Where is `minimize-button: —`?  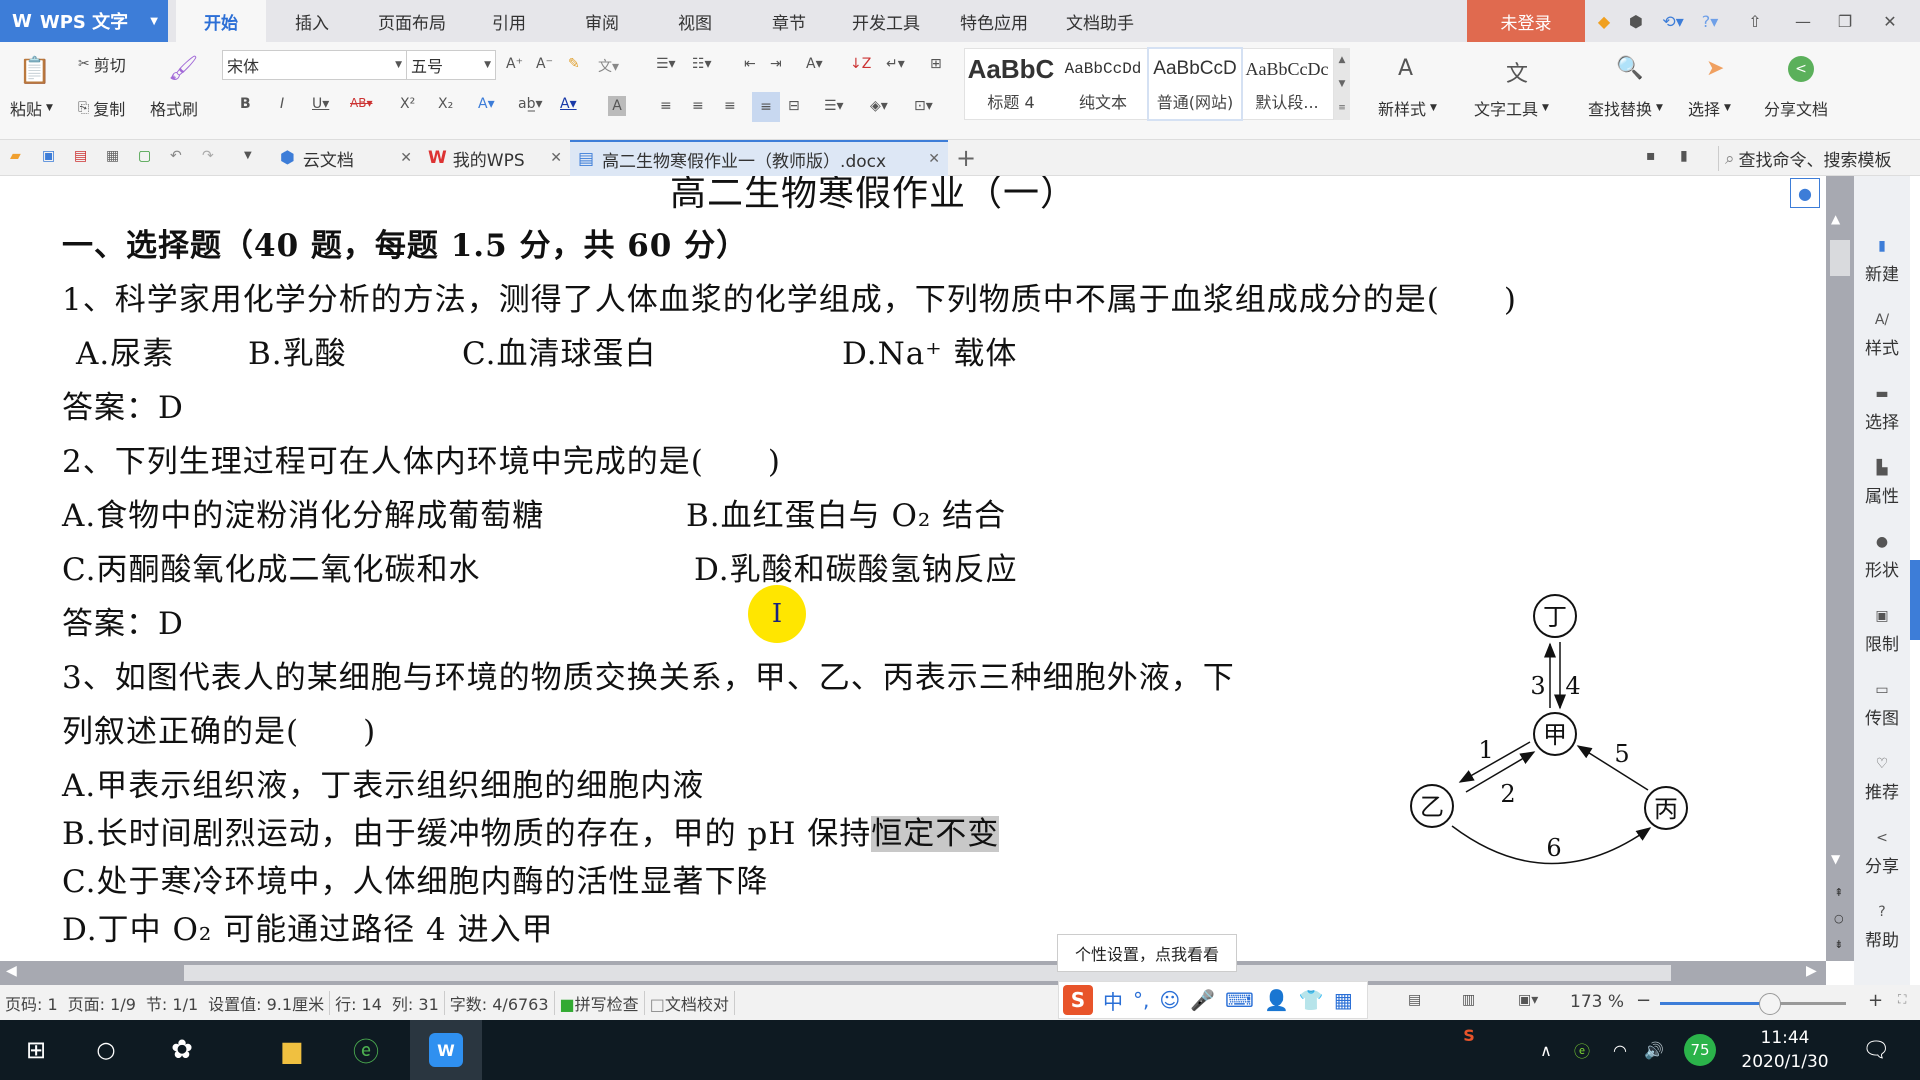
minimize-button: — is located at coordinates (1803, 21).